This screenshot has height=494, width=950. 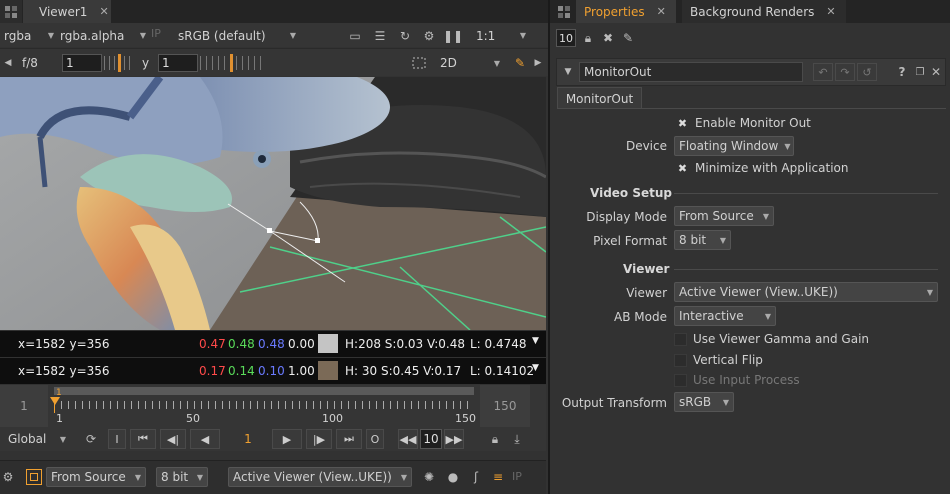 What do you see at coordinates (724, 216) in the screenshot?
I see `display-mode-select: From Source ▼` at bounding box center [724, 216].